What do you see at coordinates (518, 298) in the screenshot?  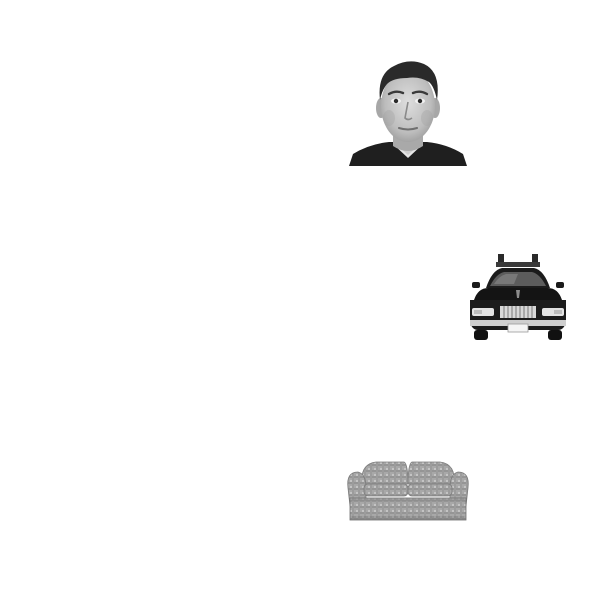 I see `police-car-photo` at bounding box center [518, 298].